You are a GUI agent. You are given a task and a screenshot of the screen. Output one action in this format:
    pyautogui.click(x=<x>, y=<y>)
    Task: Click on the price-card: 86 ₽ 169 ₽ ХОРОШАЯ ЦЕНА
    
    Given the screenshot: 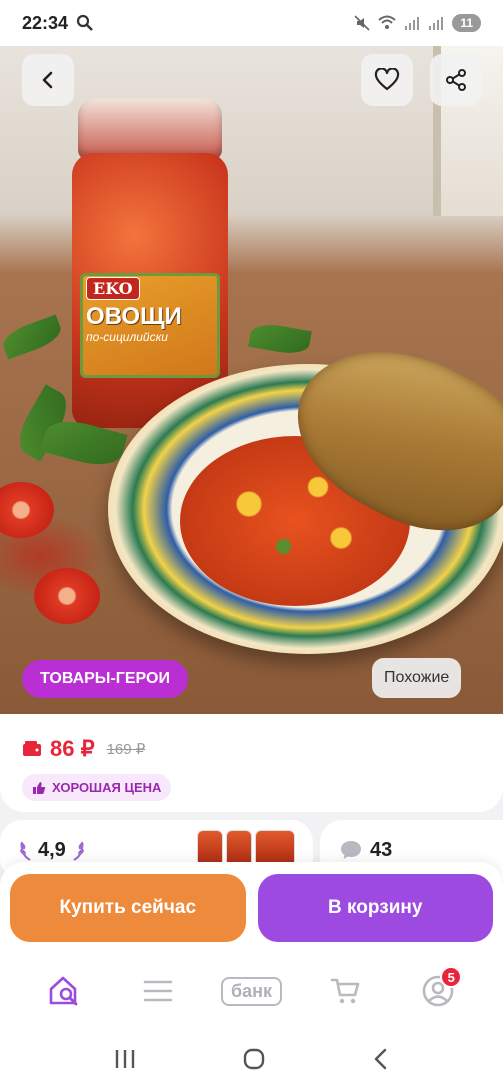 What is the action you would take?
    pyautogui.click(x=251, y=763)
    